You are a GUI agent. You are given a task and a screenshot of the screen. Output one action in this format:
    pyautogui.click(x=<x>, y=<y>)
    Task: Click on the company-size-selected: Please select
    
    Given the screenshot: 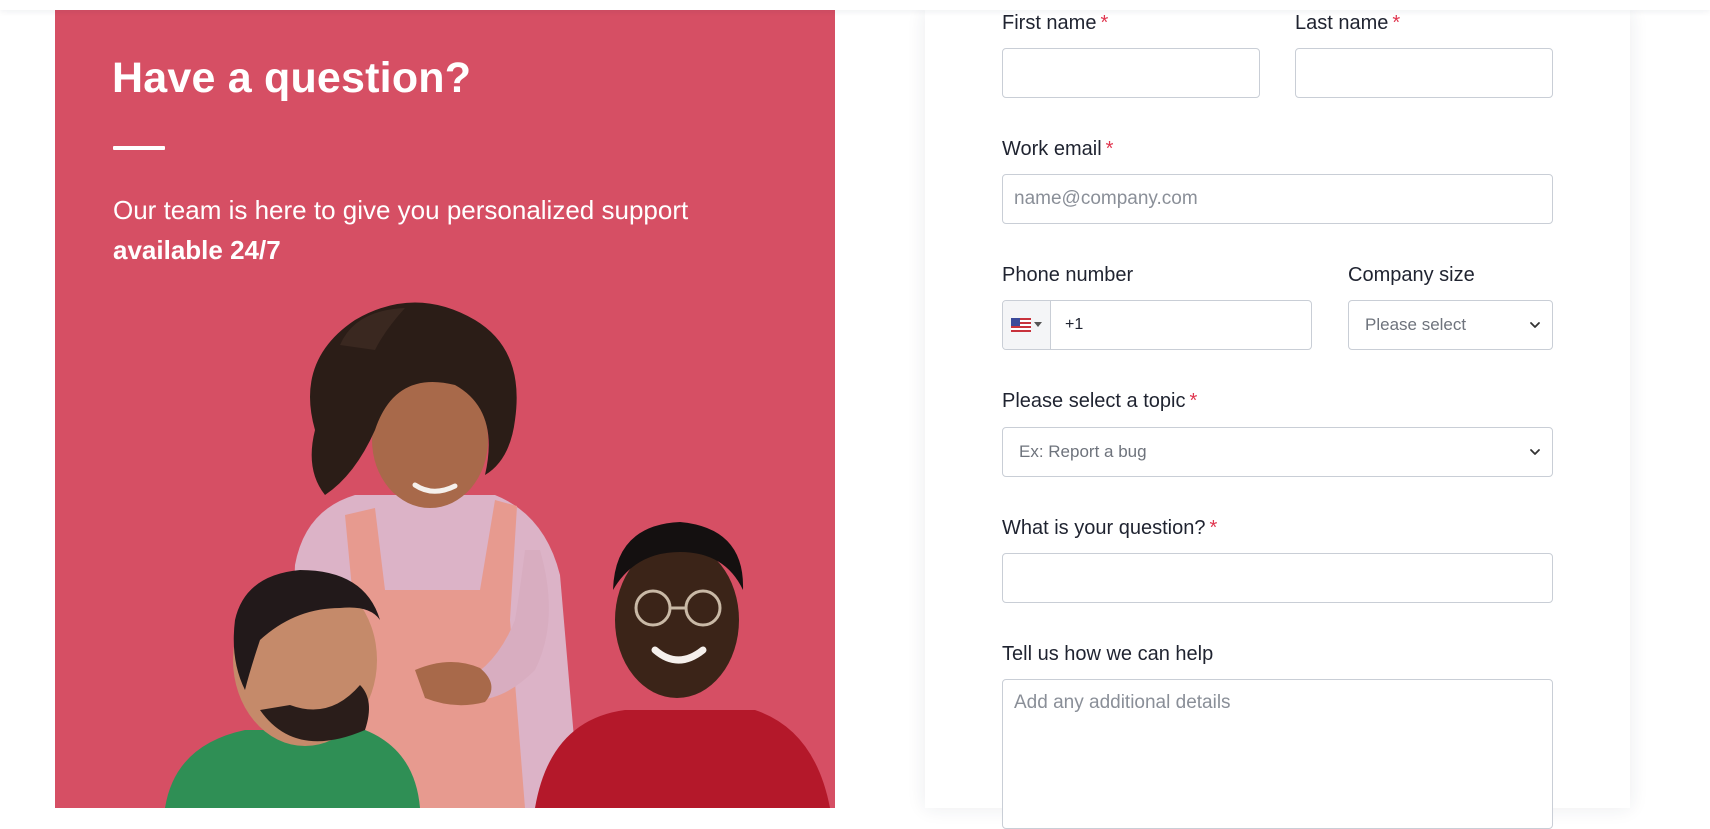 What is the action you would take?
    pyautogui.click(x=1416, y=324)
    